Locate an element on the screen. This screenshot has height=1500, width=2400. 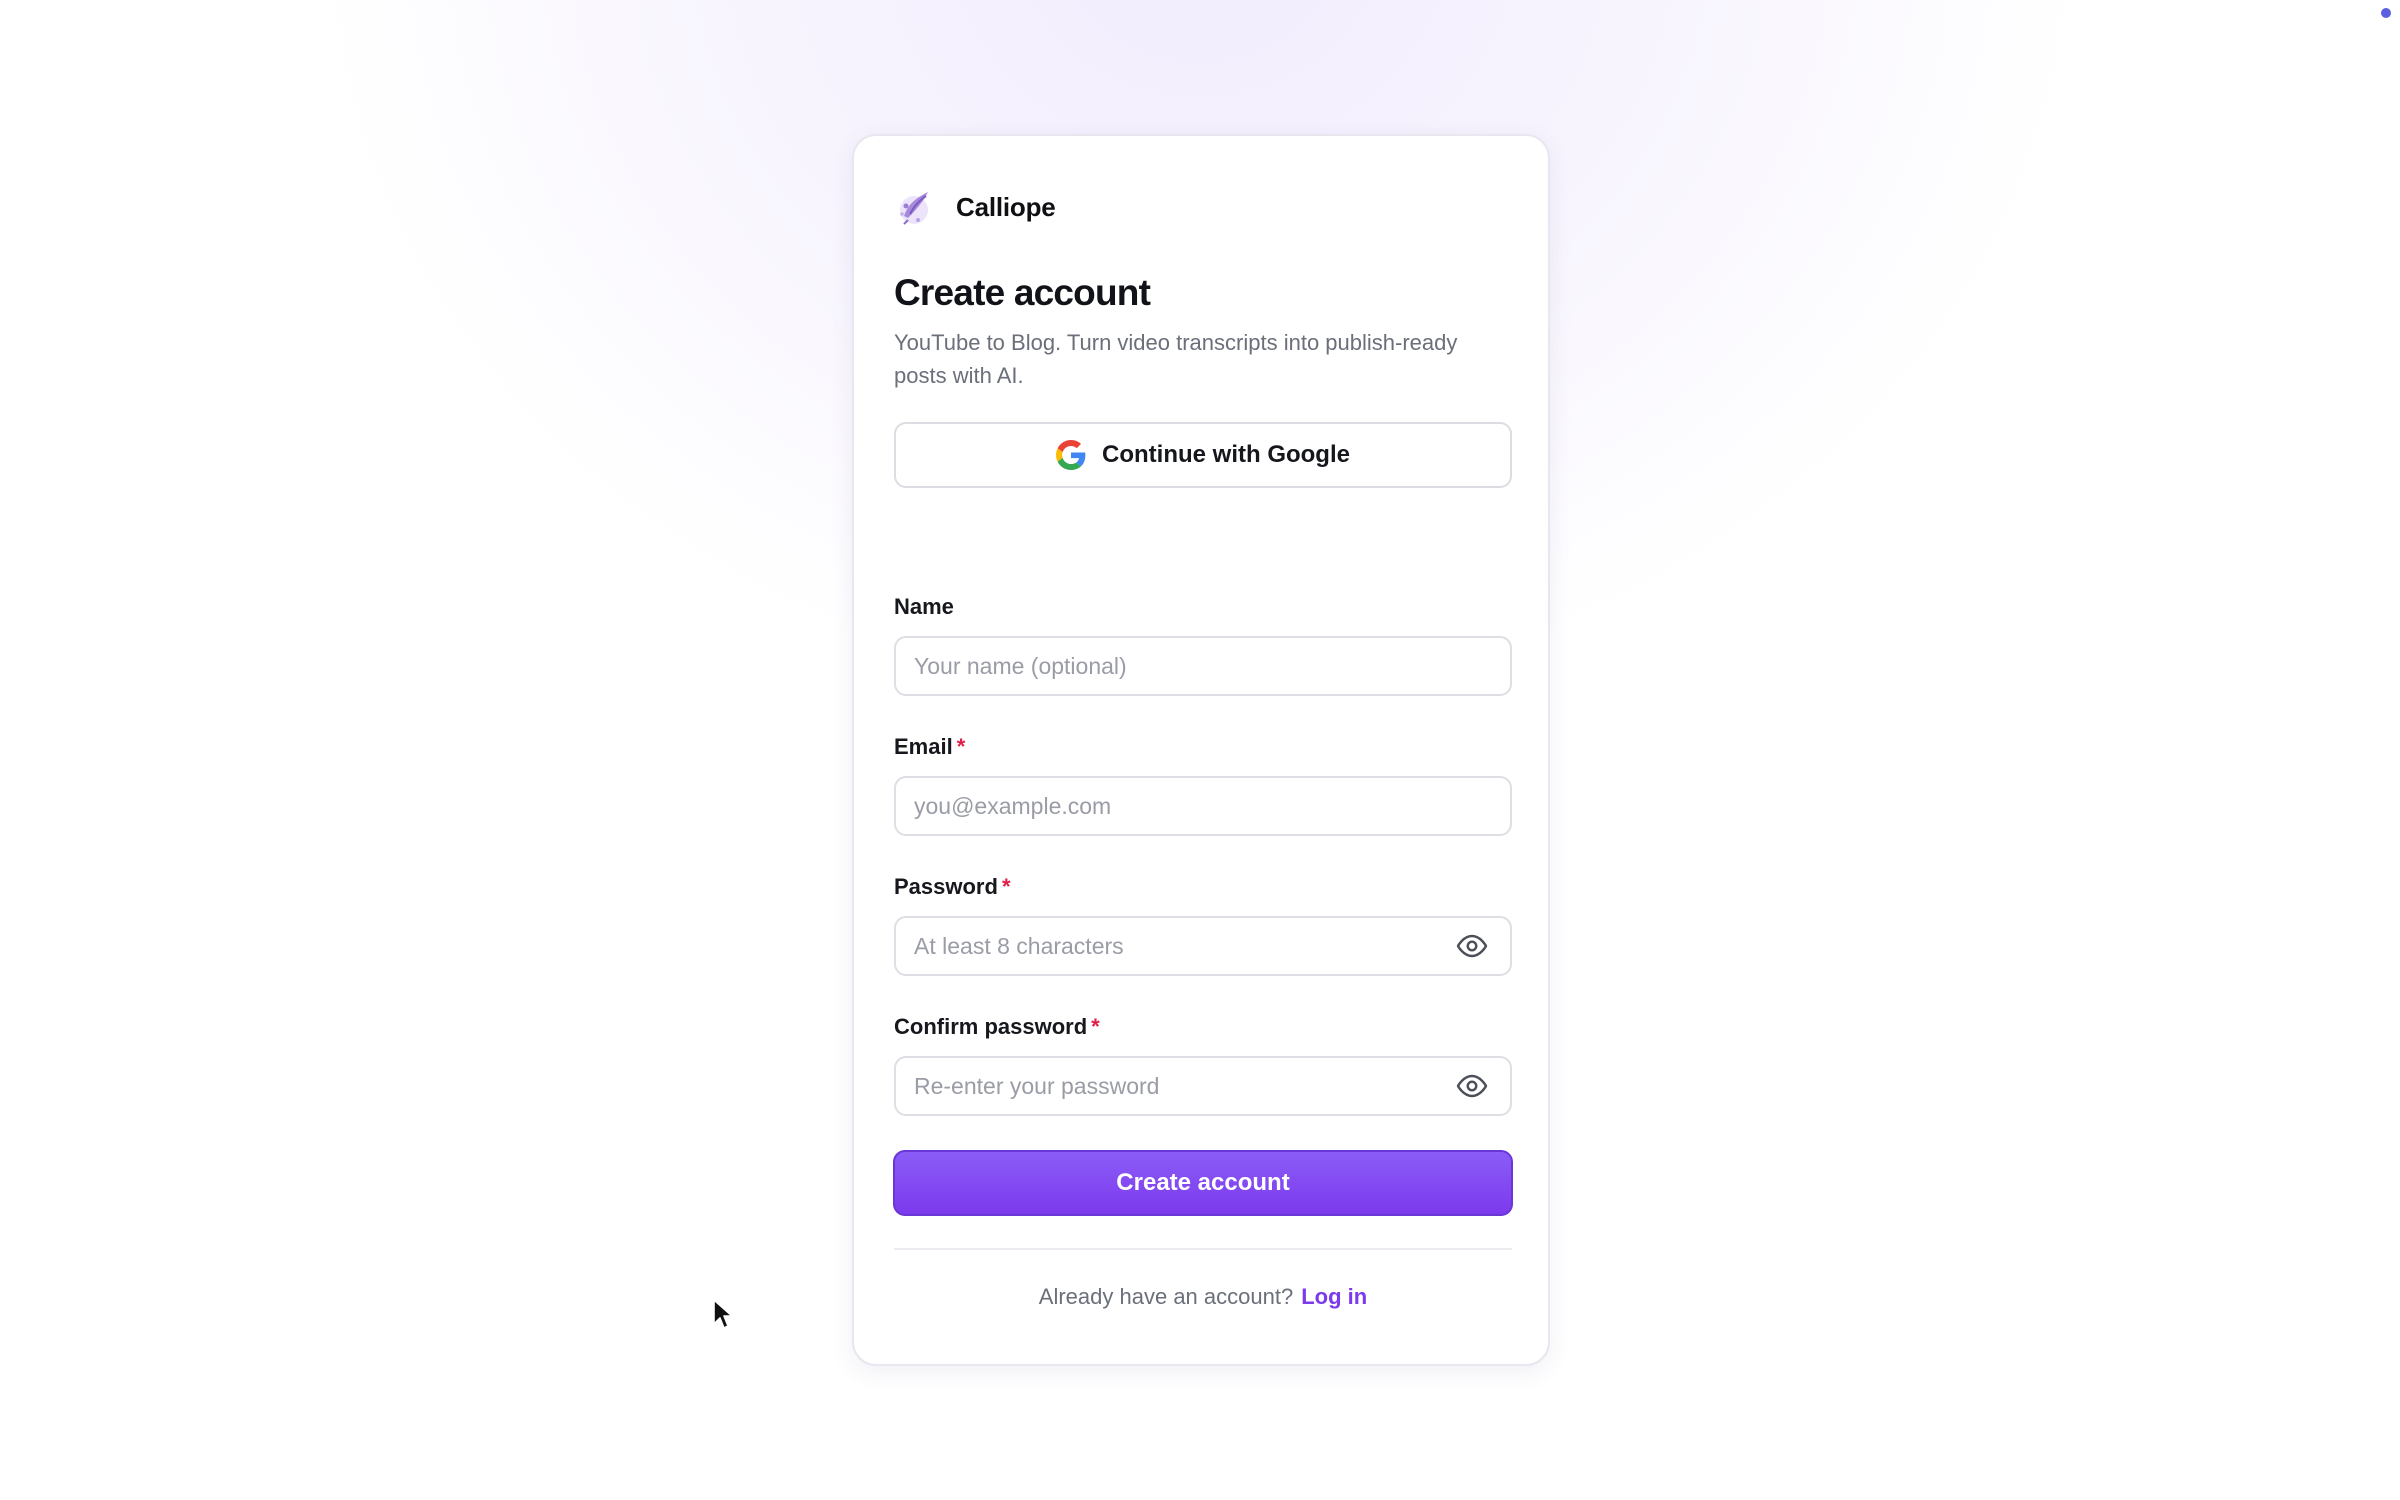
show-confirm-password-eye-icon is located at coordinates (1472, 1086).